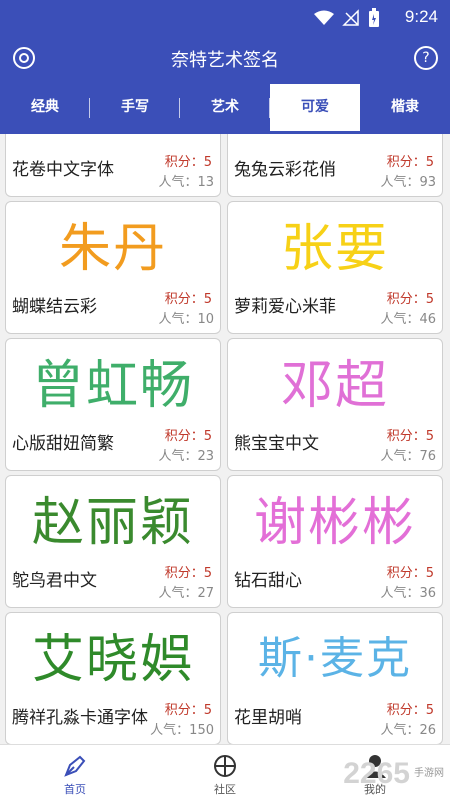 The height and width of the screenshot is (799, 450). Describe the element at coordinates (426, 58) in the screenshot. I see `help-icon: ?` at that location.